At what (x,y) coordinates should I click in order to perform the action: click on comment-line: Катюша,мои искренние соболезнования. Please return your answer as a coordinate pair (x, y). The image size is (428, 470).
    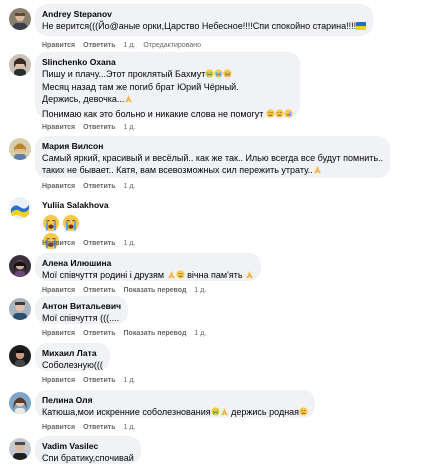
    Looking at the image, I should click on (126, 412).